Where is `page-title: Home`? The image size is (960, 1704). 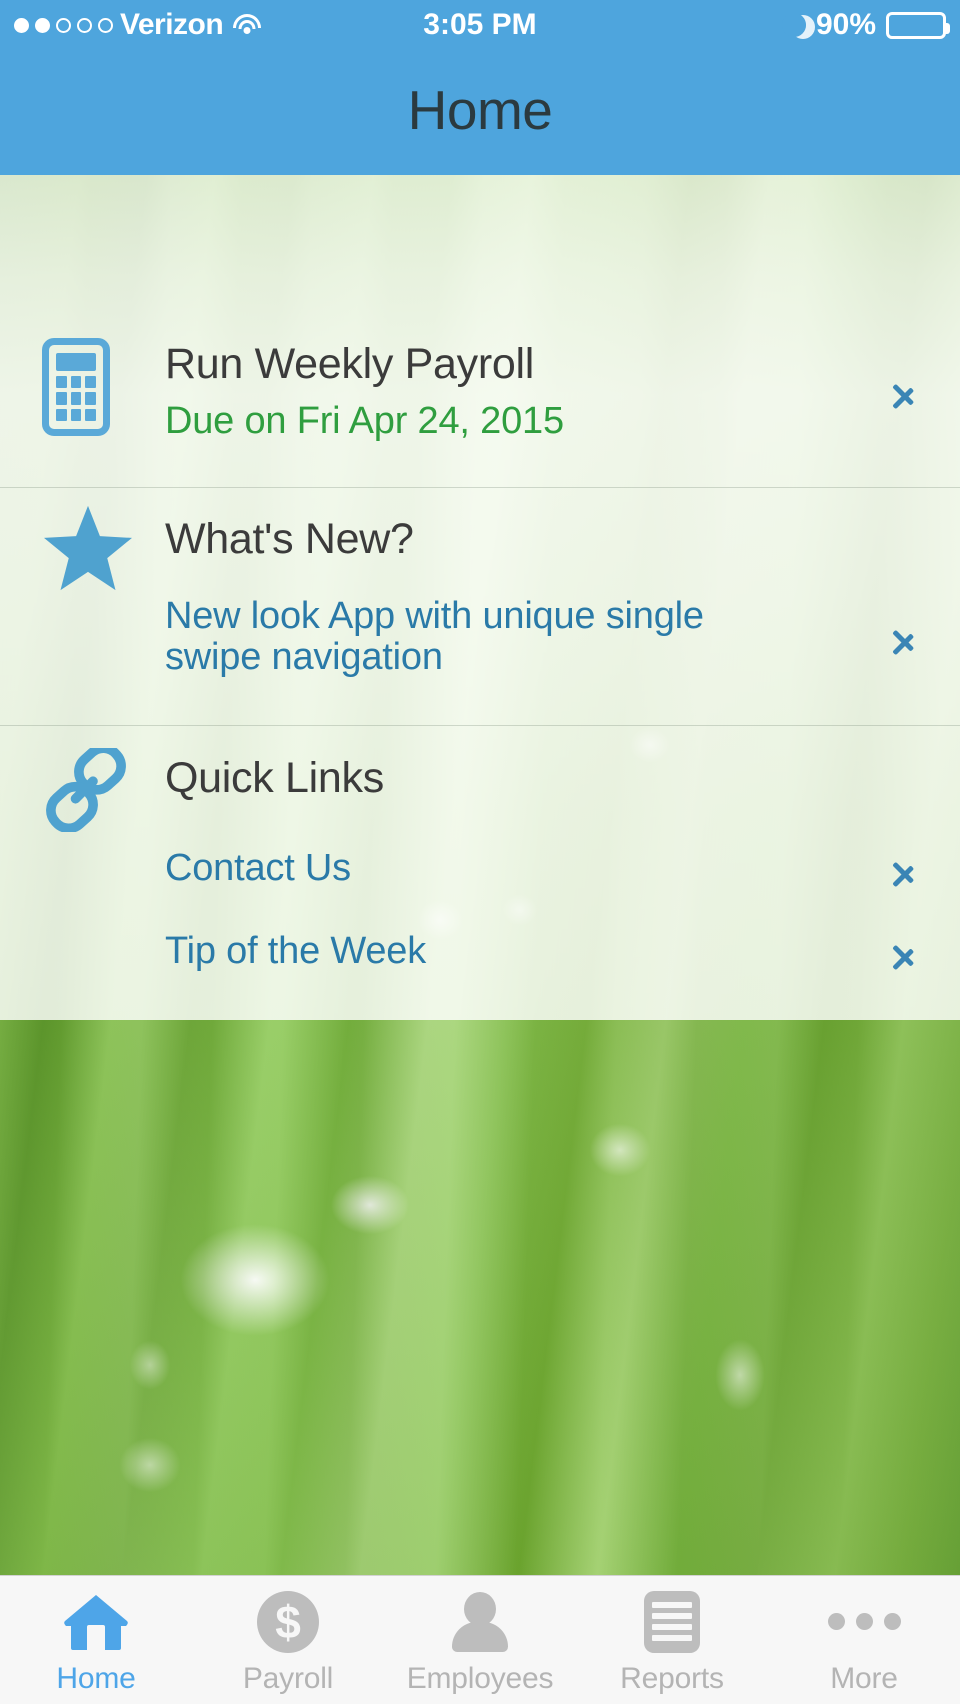 page-title: Home is located at coordinates (480, 110).